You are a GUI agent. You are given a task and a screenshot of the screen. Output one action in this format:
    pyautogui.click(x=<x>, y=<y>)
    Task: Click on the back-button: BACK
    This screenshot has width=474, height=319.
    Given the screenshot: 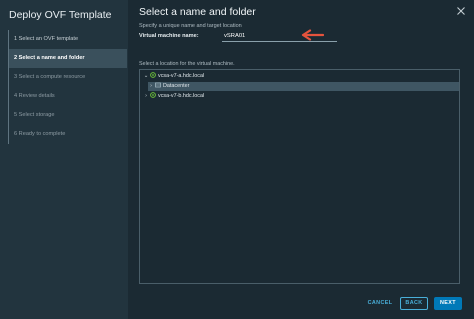 What is the action you would take?
    pyautogui.click(x=414, y=303)
    